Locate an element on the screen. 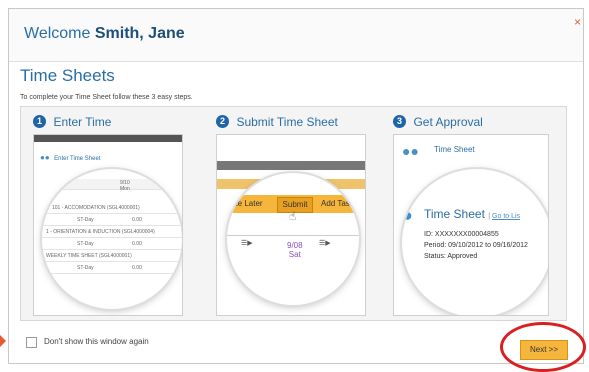 The width and height of the screenshot is (589, 372). preview-heading: Enter Time Sheet is located at coordinates (77, 159).